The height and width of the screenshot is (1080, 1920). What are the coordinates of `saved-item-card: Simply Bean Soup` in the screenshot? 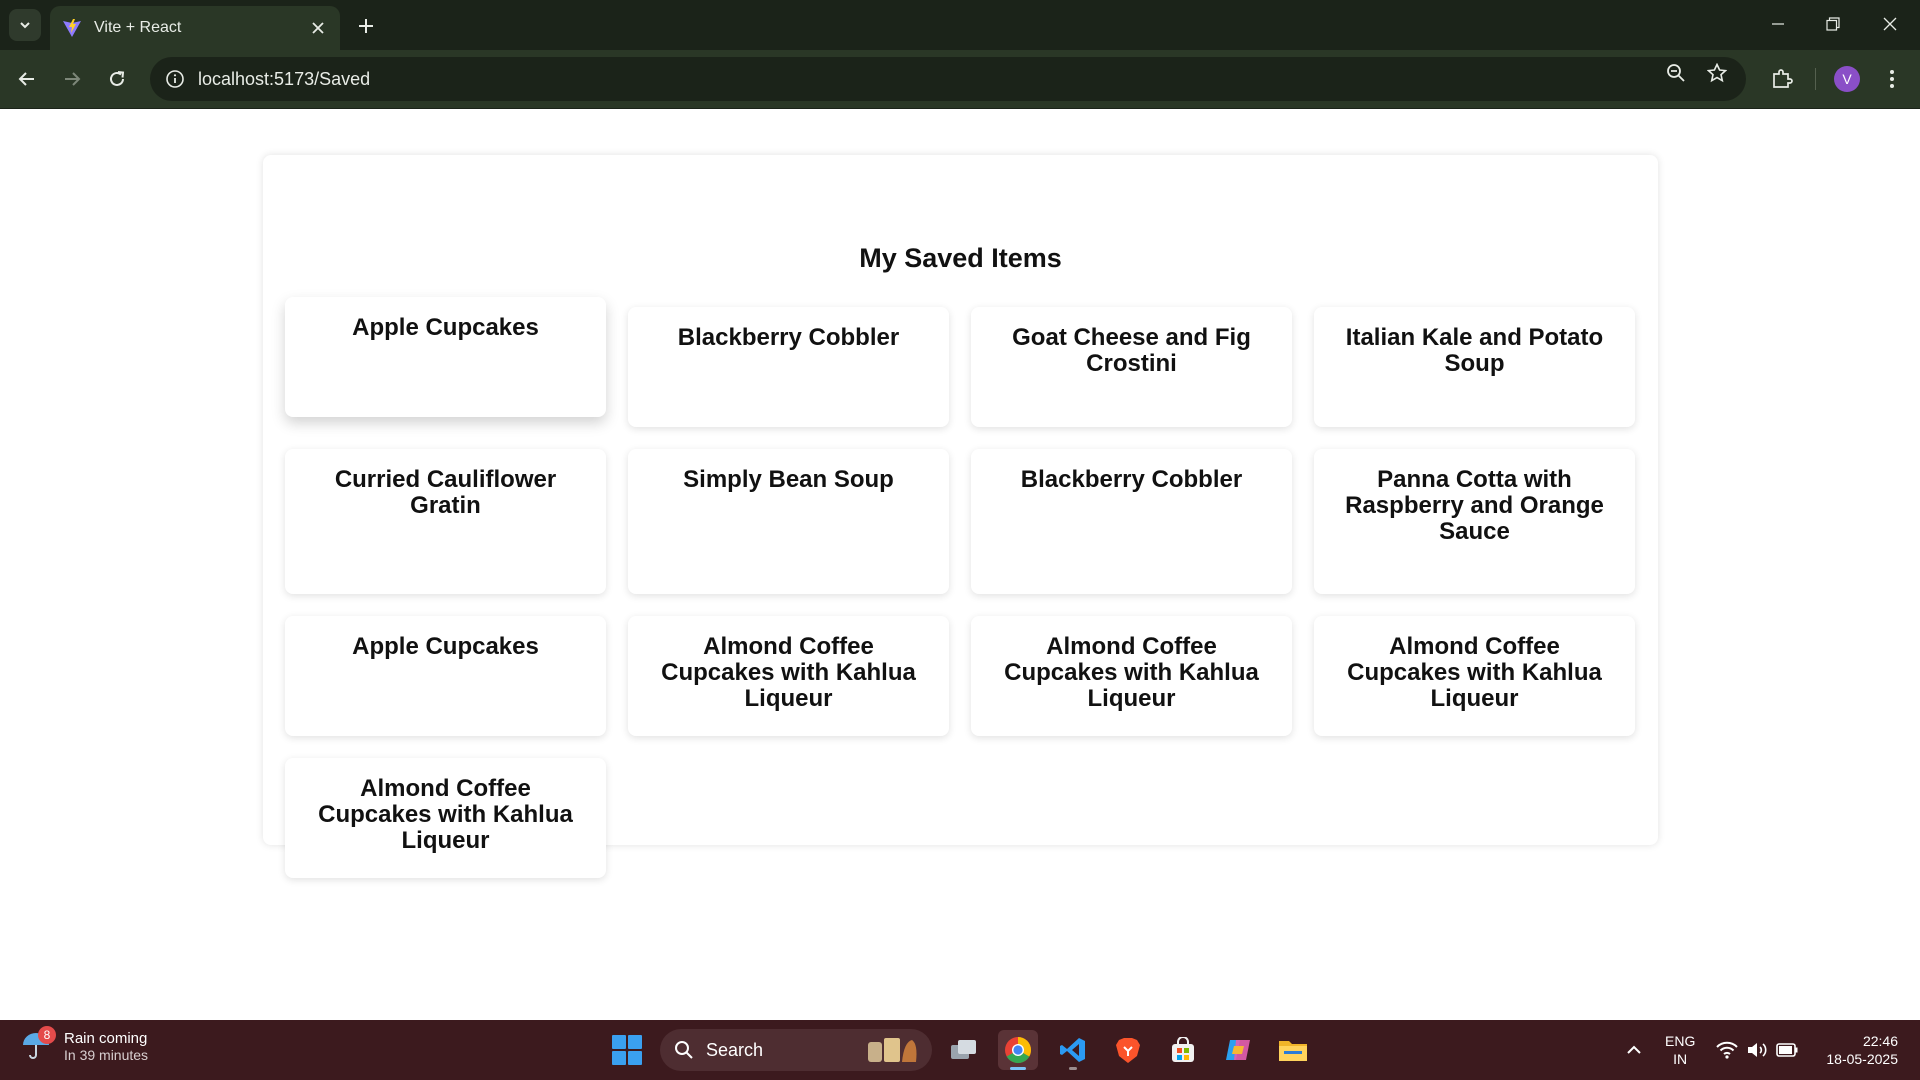 It's located at (788, 521).